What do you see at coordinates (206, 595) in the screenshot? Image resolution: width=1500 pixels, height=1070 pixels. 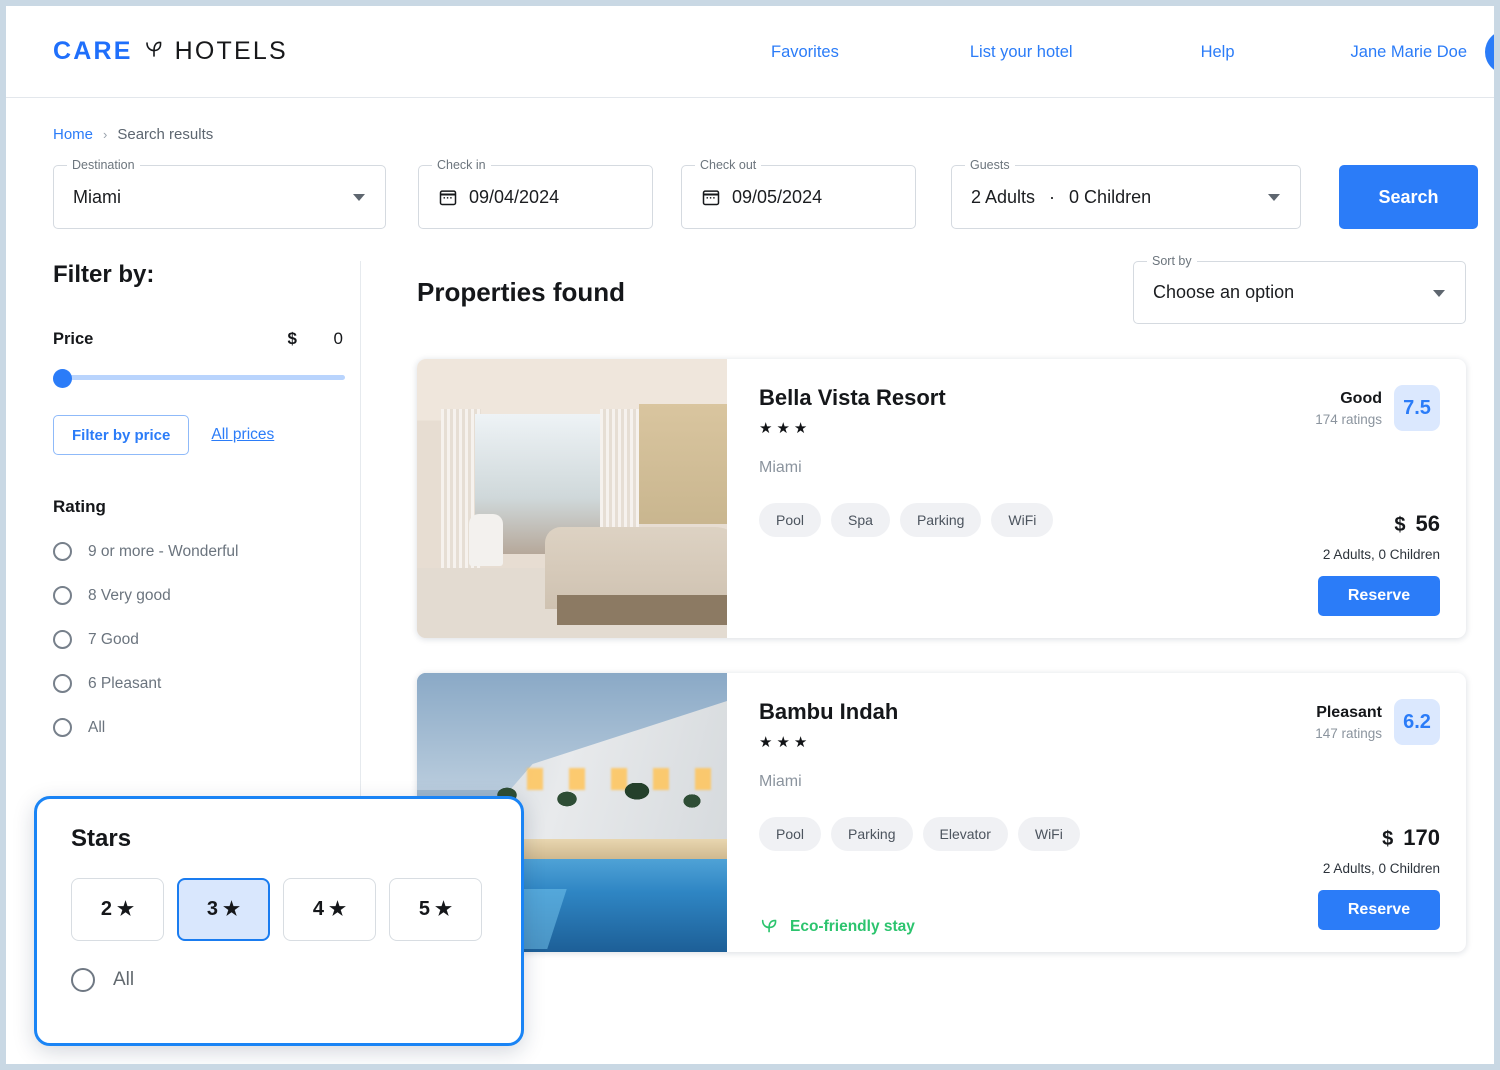 I see `rating-option-8-very-good: 8 Very good` at bounding box center [206, 595].